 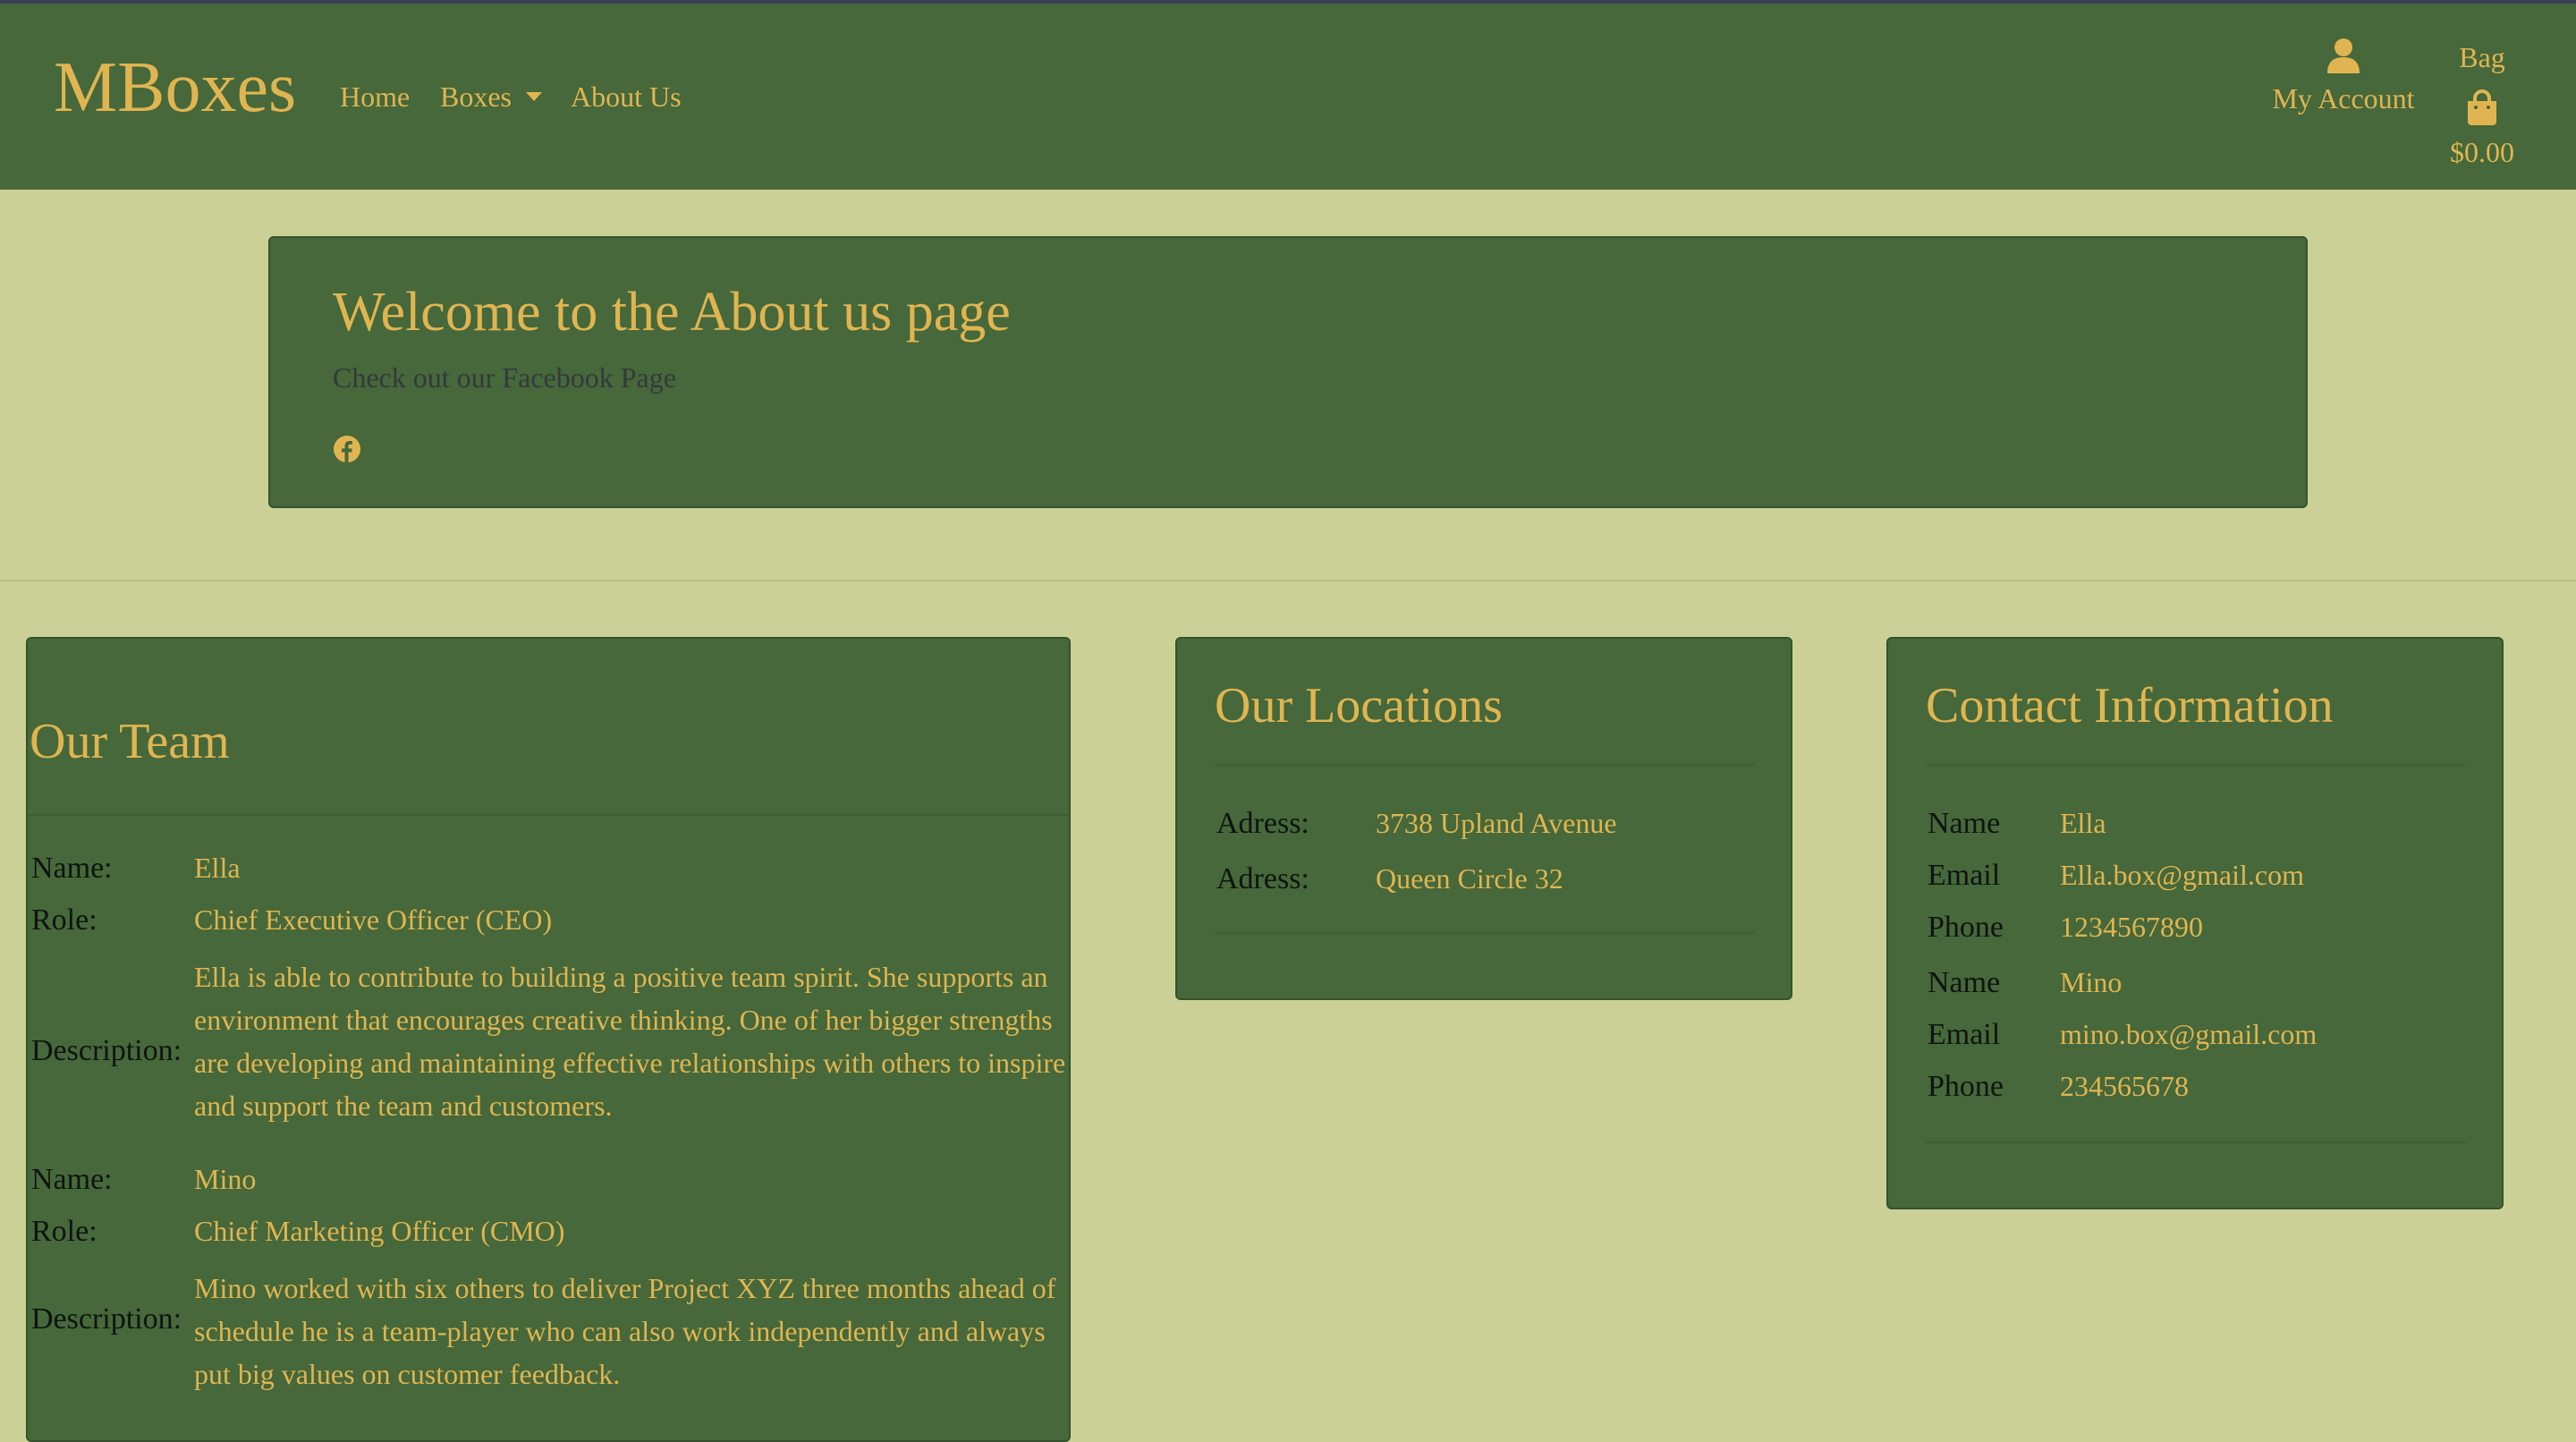 What do you see at coordinates (1469, 878) in the screenshot?
I see `location-address: Queen Circle 32` at bounding box center [1469, 878].